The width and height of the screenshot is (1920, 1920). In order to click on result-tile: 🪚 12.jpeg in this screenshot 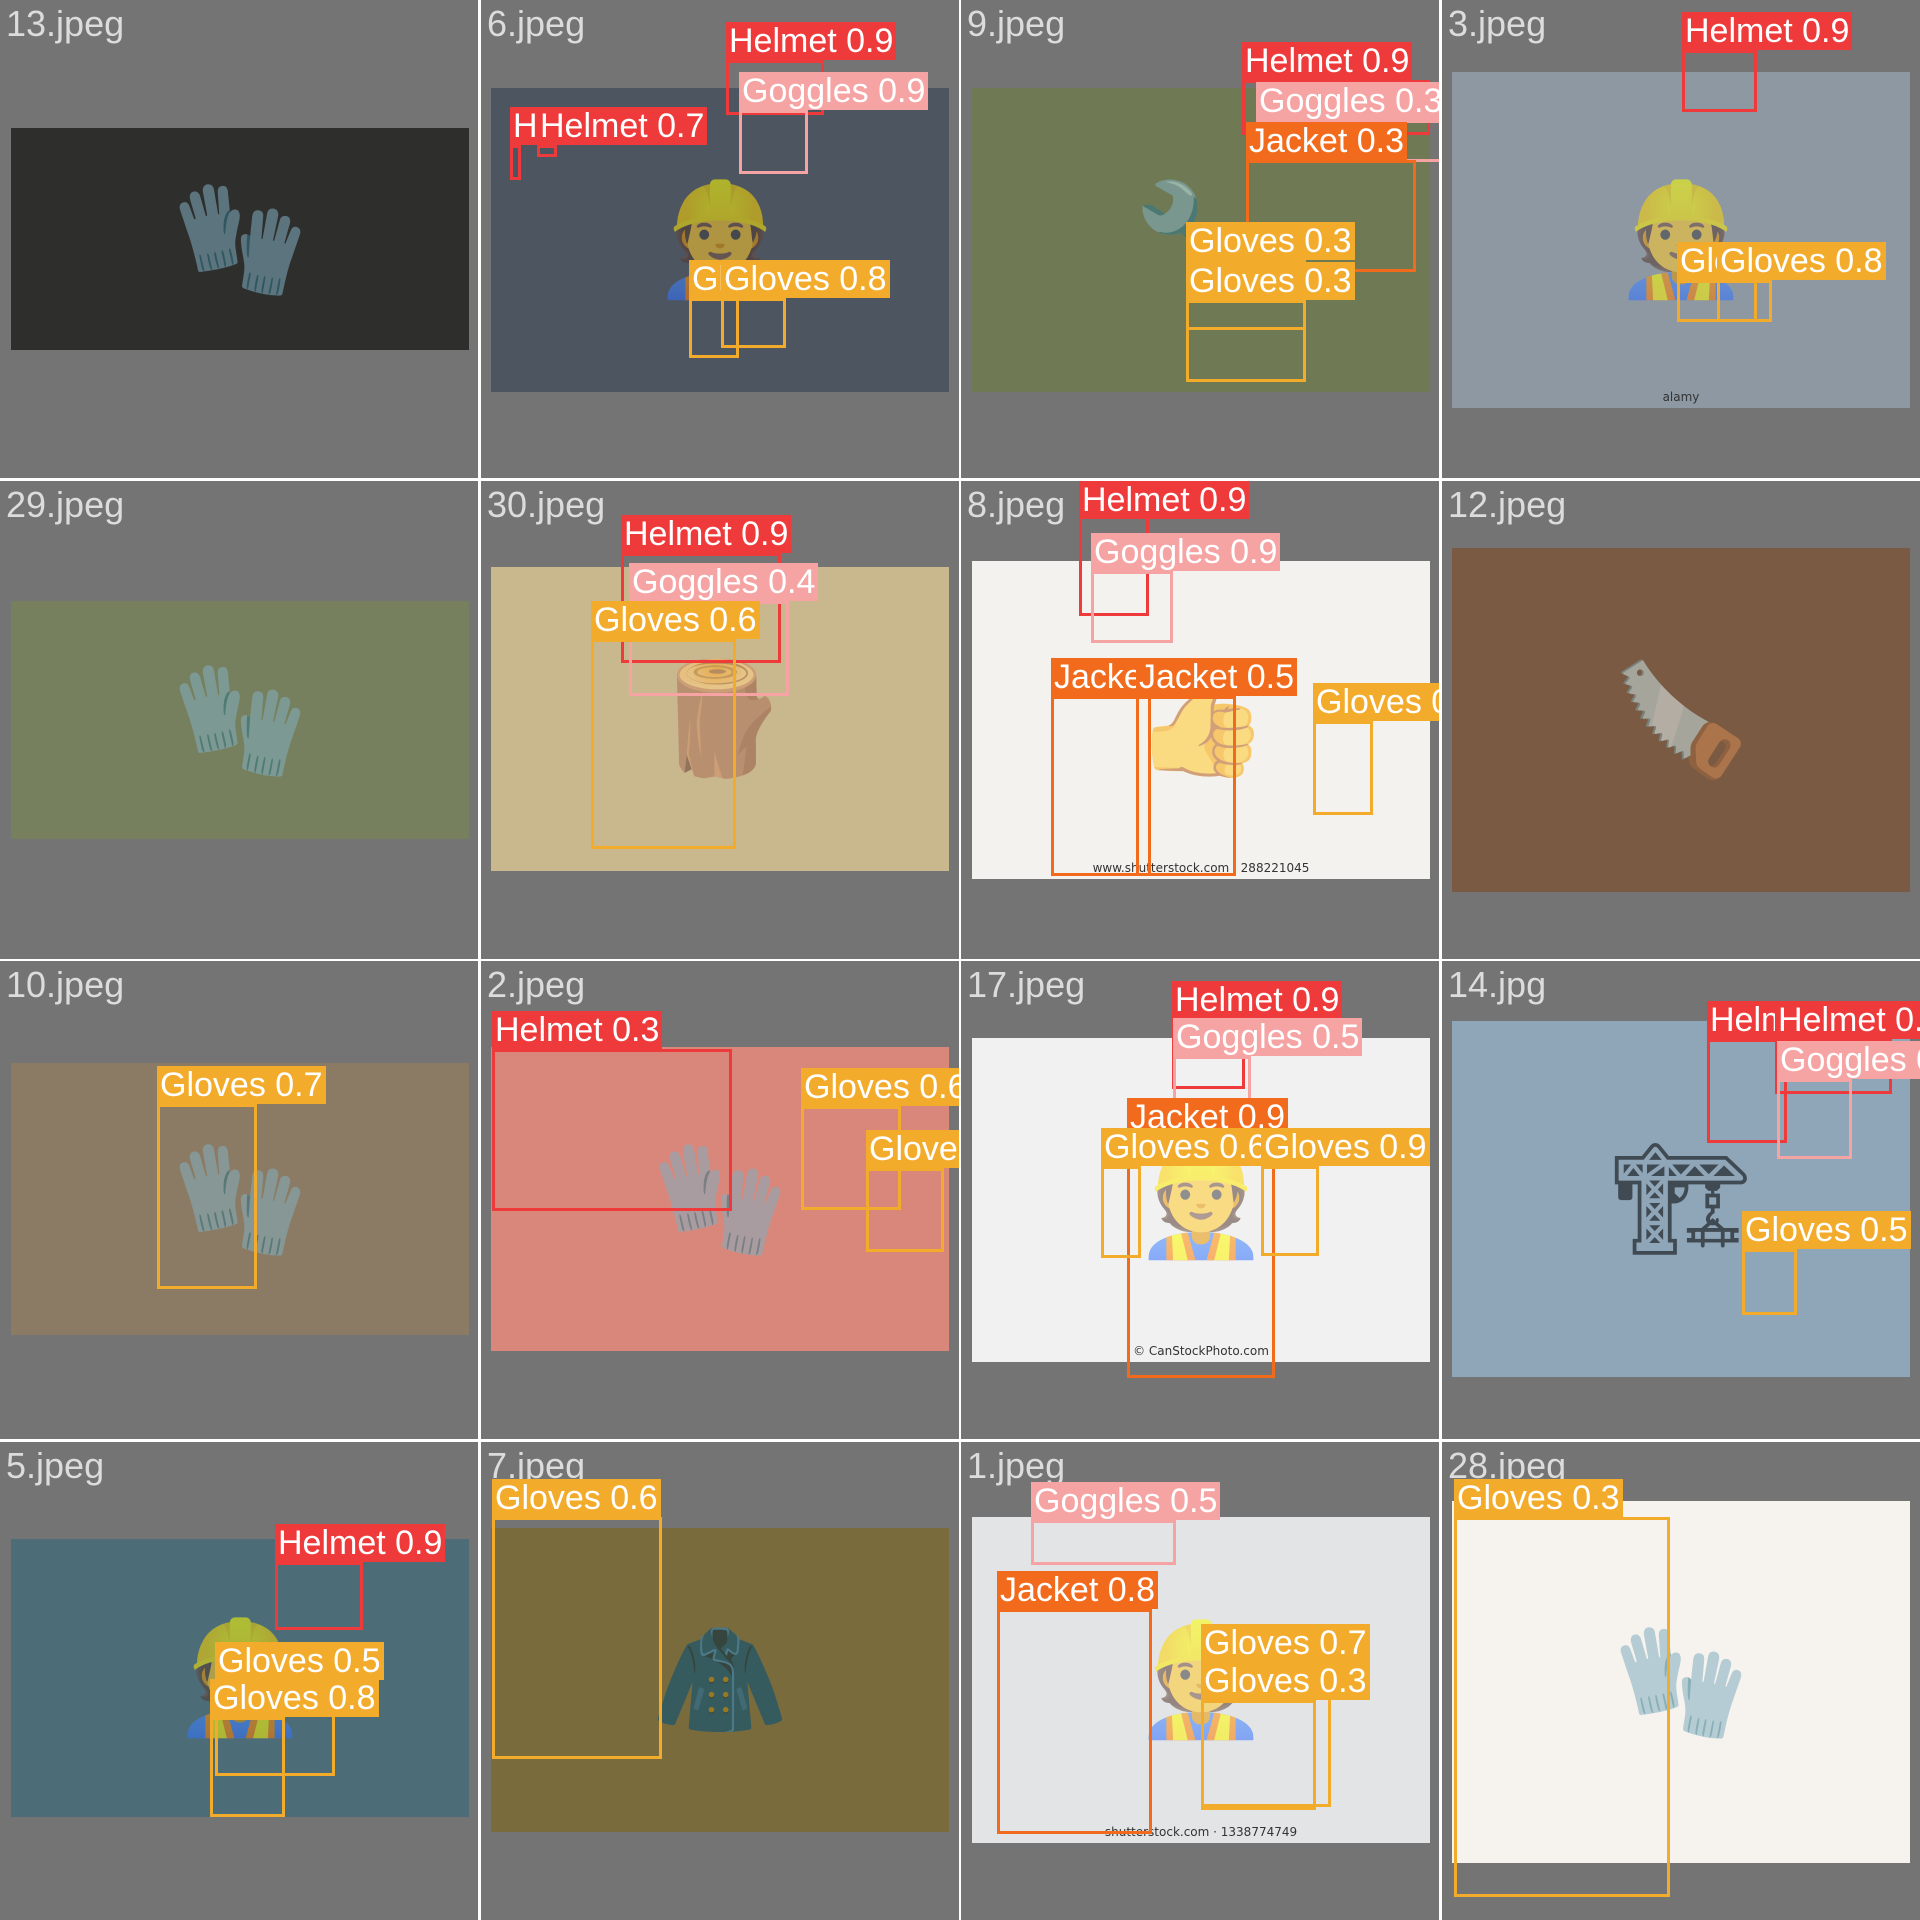, I will do `click(1681, 720)`.